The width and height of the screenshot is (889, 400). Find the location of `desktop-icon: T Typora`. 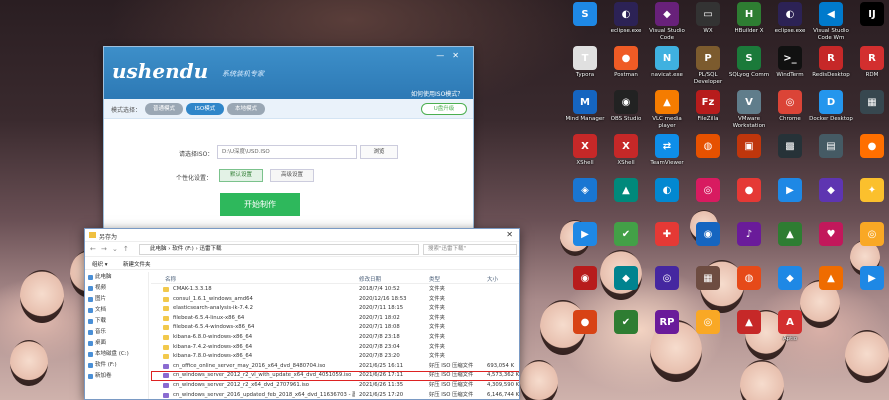

desktop-icon: T Typora is located at coordinates (585, 70).